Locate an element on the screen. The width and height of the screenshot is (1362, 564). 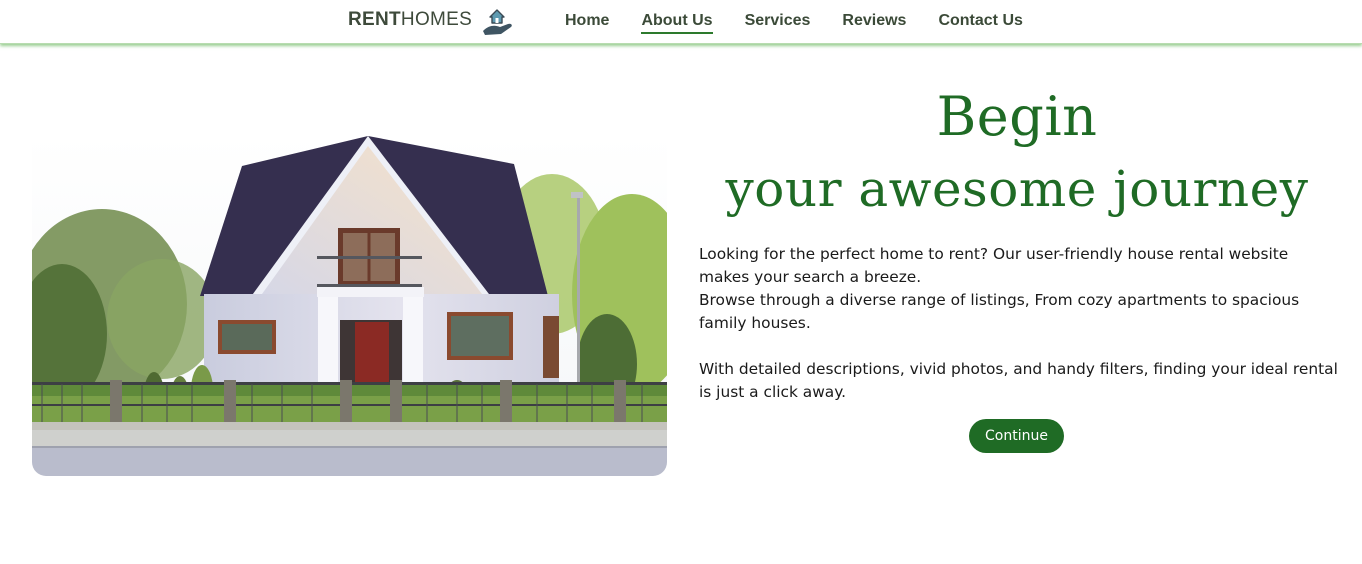
nav-home: Home is located at coordinates (587, 22).